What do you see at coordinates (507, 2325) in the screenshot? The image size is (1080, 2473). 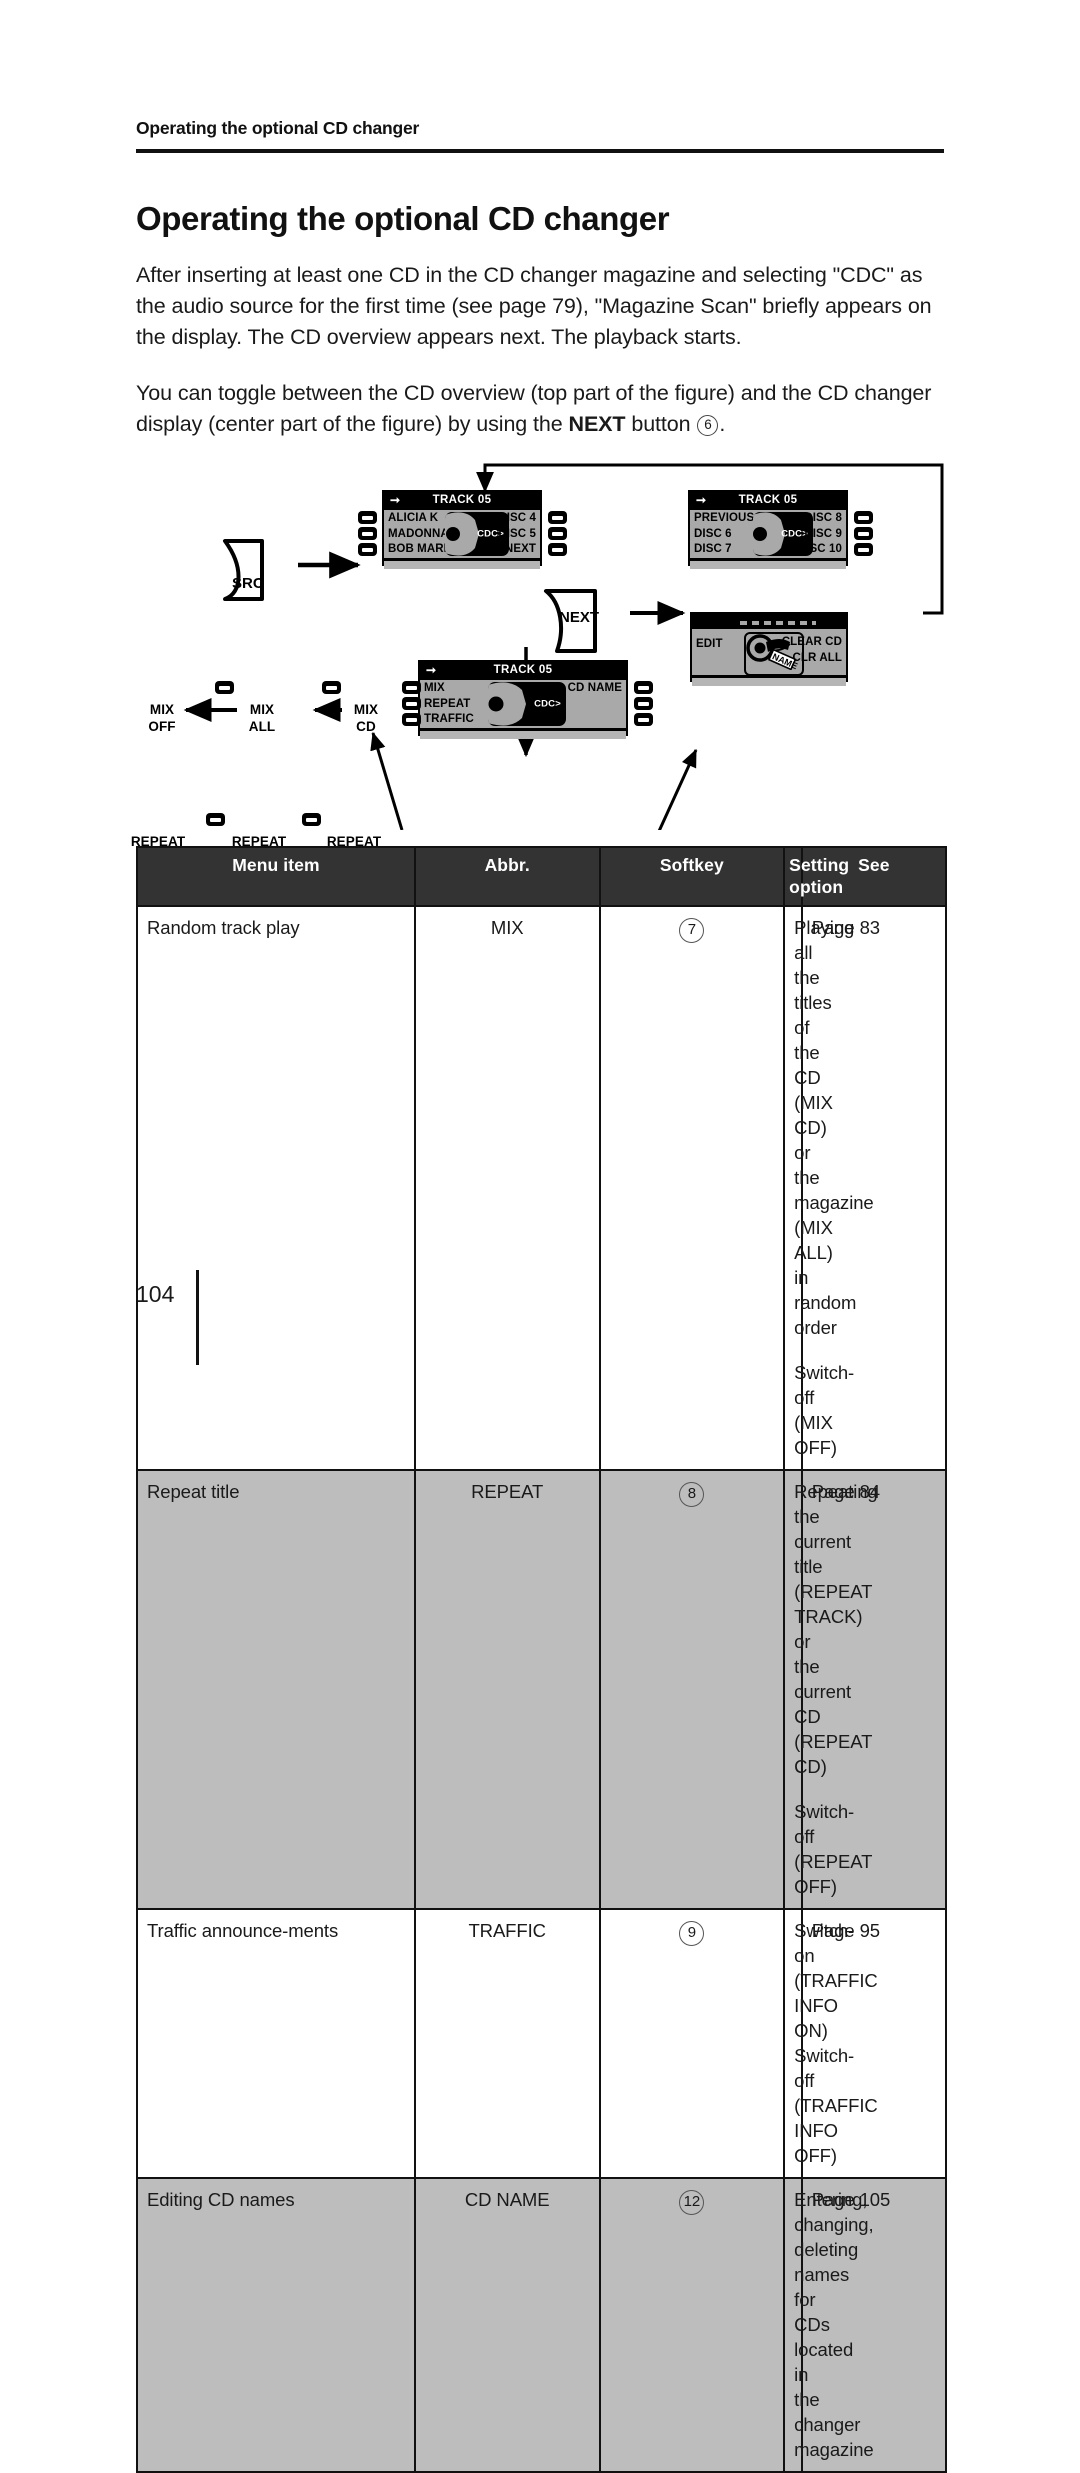 I see `cell-abbr: CD NAME` at bounding box center [507, 2325].